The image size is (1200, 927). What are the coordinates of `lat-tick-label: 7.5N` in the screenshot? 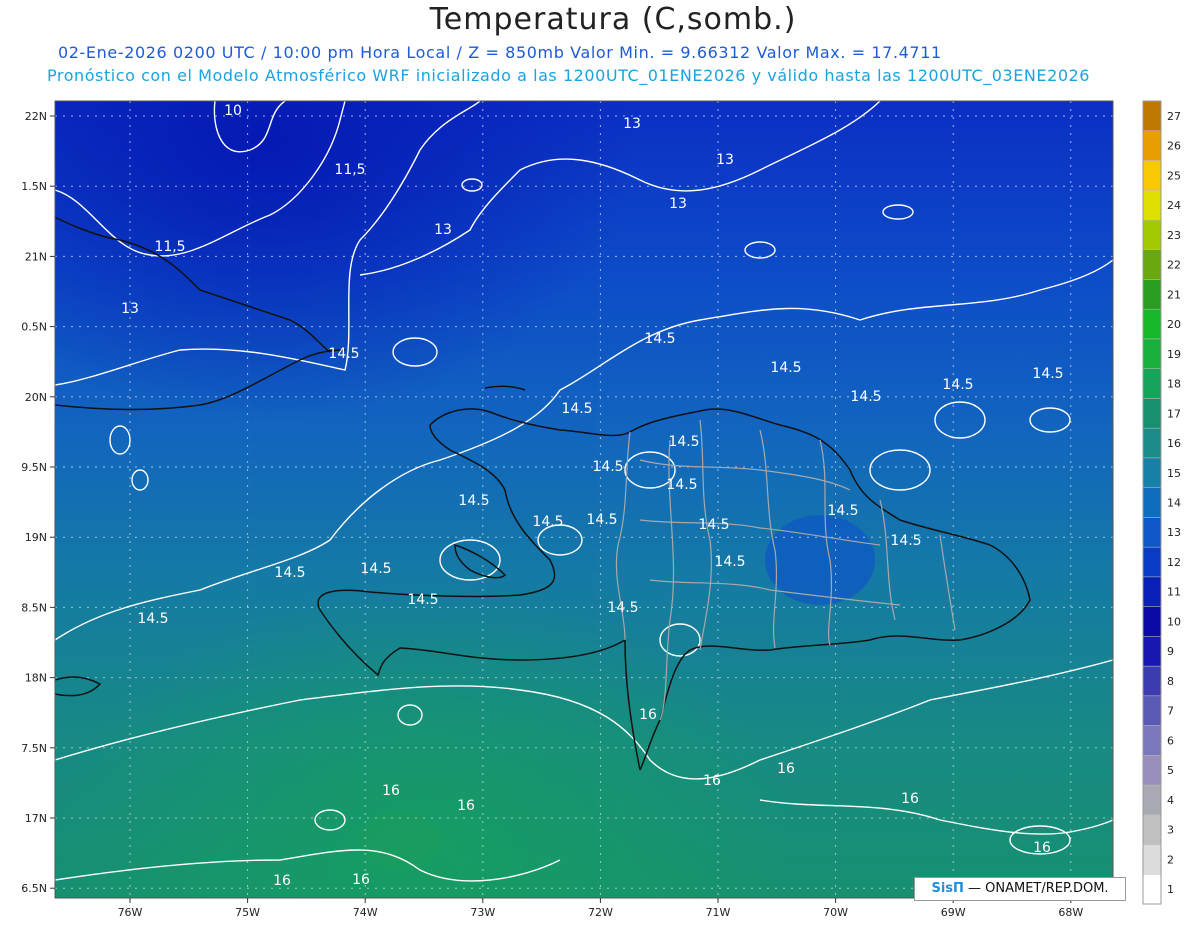 It's located at (34, 748).